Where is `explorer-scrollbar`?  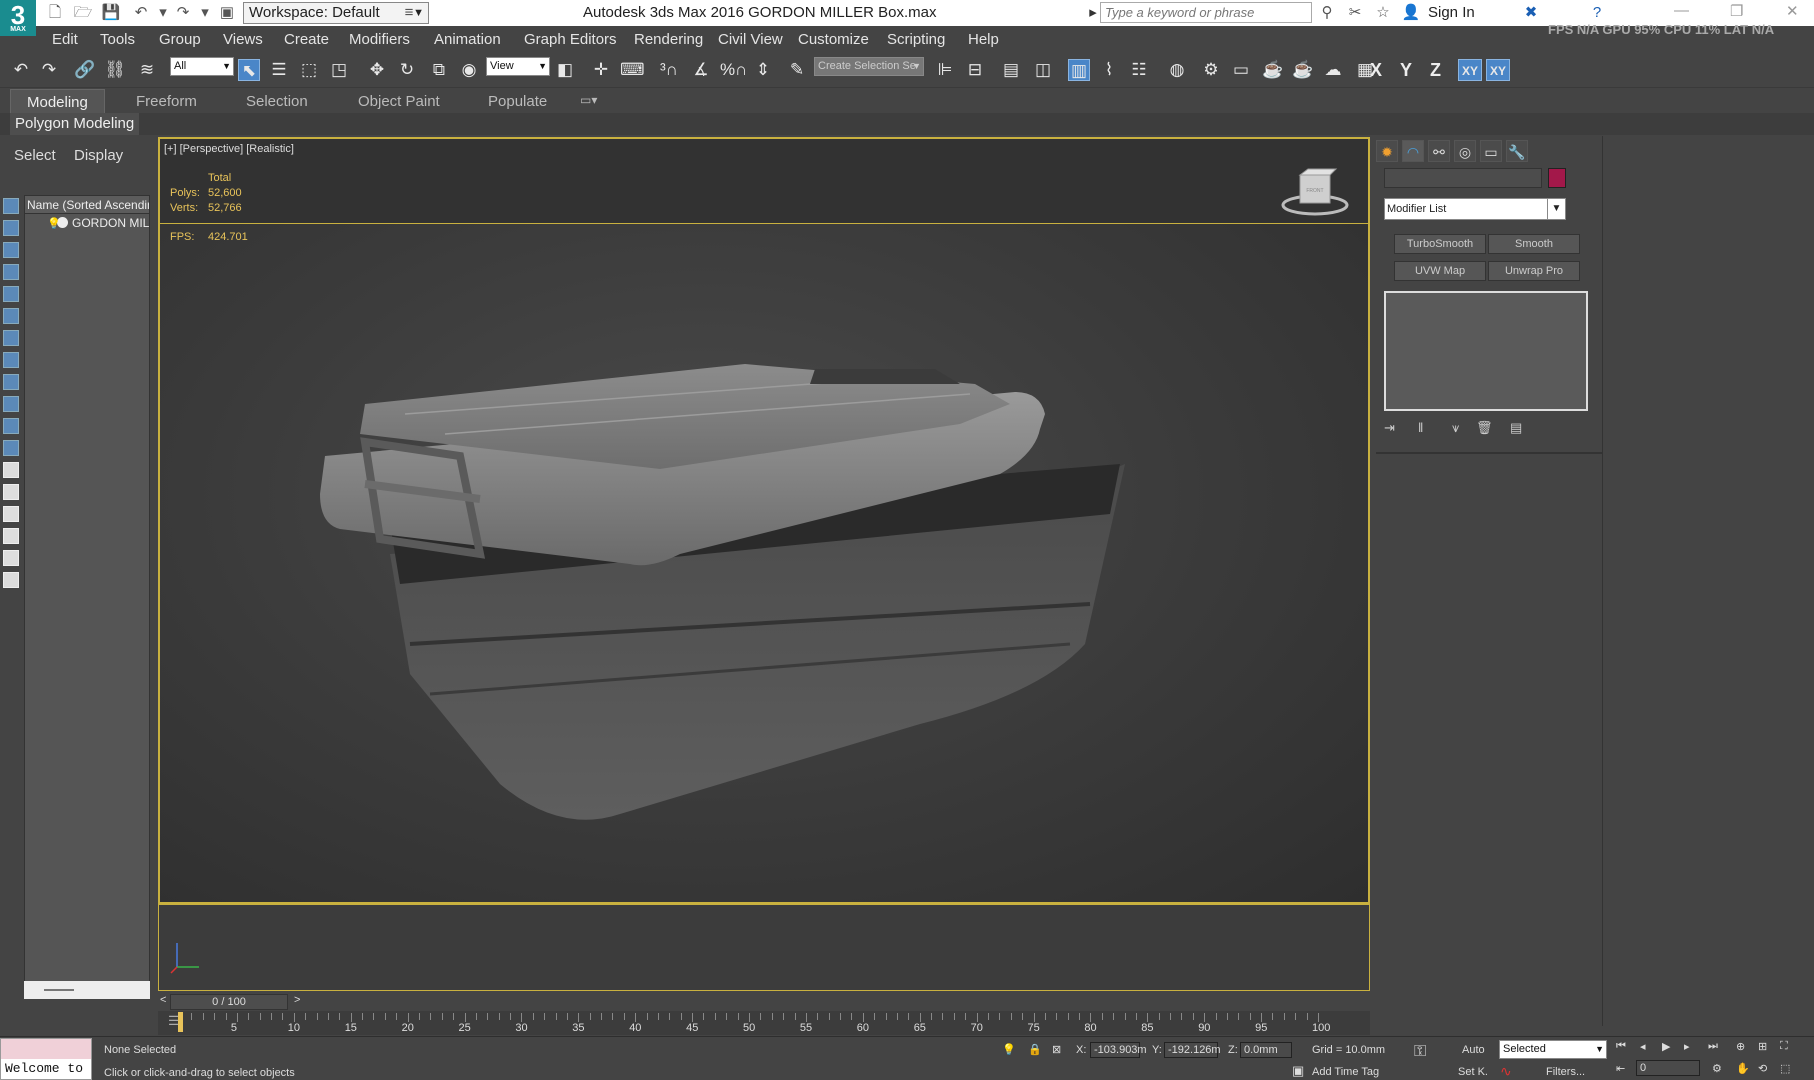 explorer-scrollbar is located at coordinates (87, 990).